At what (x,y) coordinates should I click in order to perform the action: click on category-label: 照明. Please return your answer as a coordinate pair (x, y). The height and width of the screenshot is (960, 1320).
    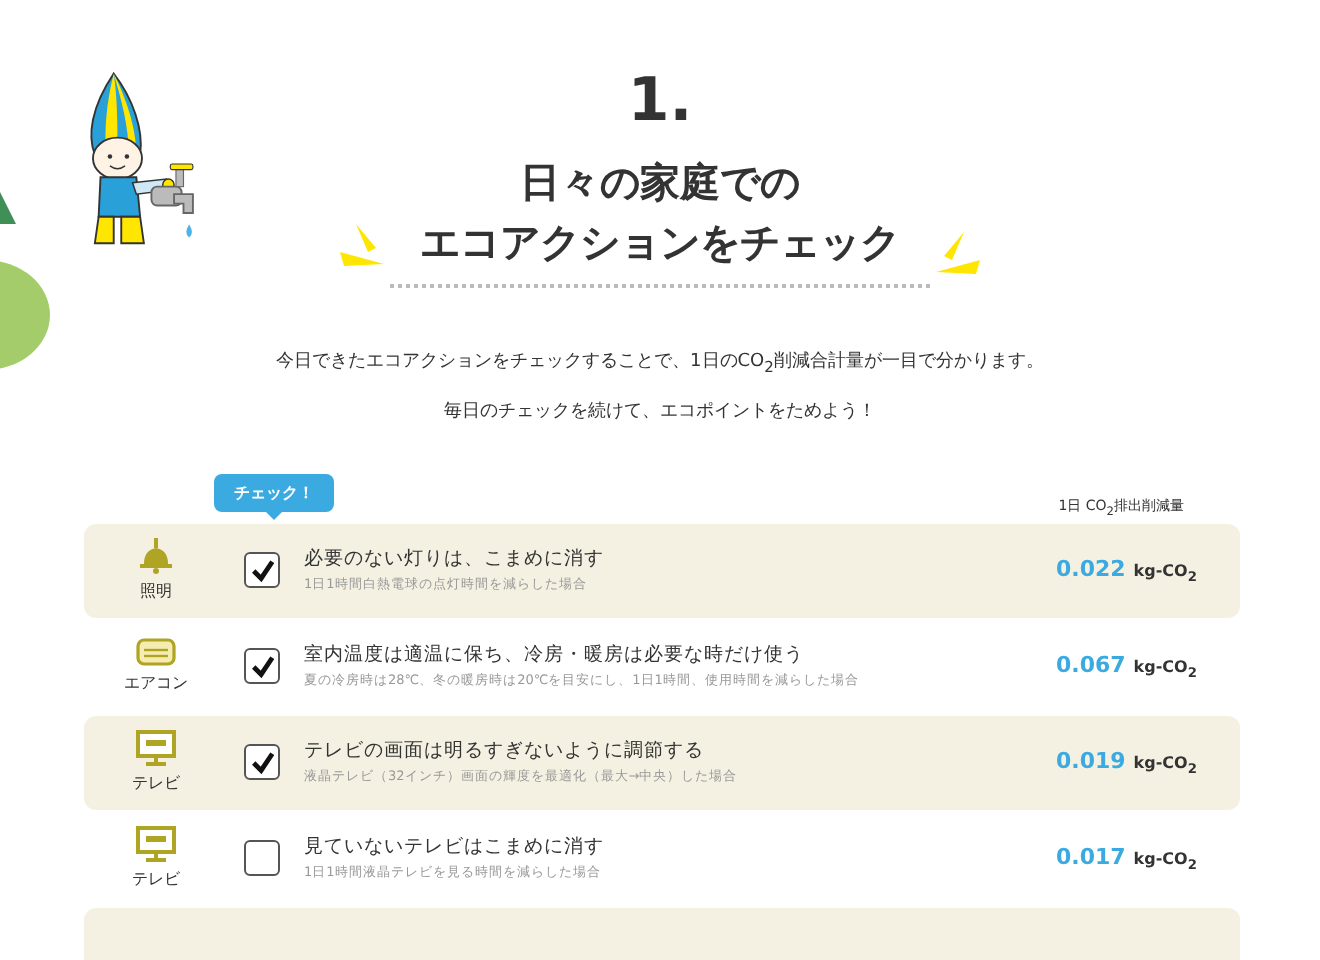
    Looking at the image, I should click on (156, 591).